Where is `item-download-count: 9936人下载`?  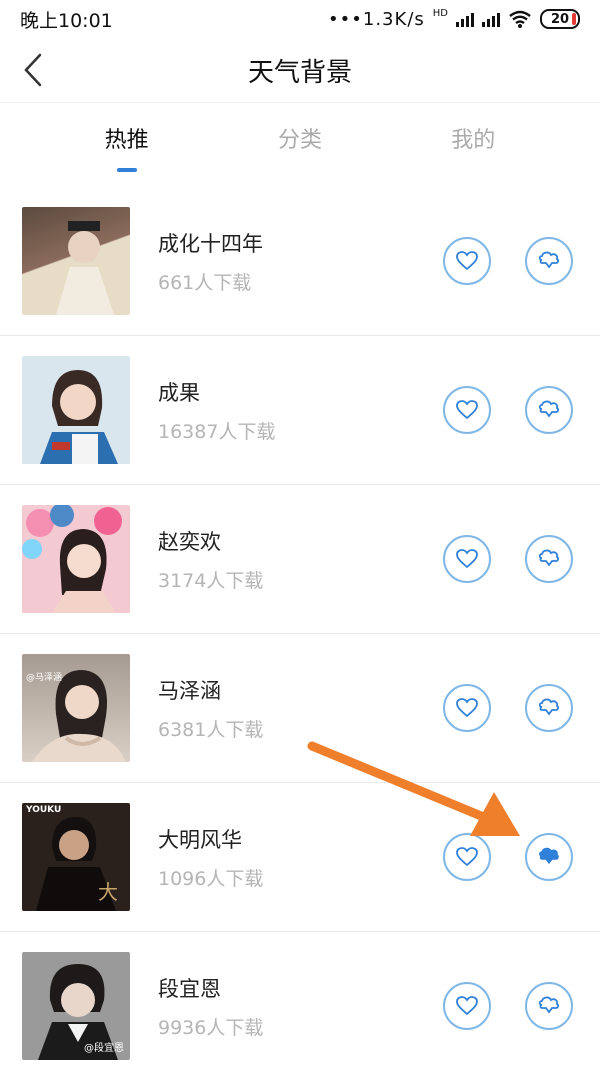 item-download-count: 9936人下载 is located at coordinates (211, 1027).